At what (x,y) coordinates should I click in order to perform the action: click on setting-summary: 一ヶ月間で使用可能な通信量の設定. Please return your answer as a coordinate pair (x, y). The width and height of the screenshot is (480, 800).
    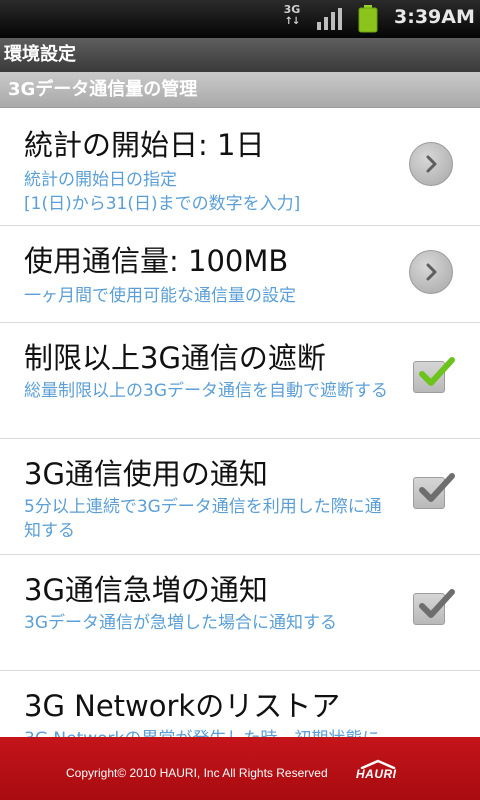
    Looking at the image, I should click on (160, 296).